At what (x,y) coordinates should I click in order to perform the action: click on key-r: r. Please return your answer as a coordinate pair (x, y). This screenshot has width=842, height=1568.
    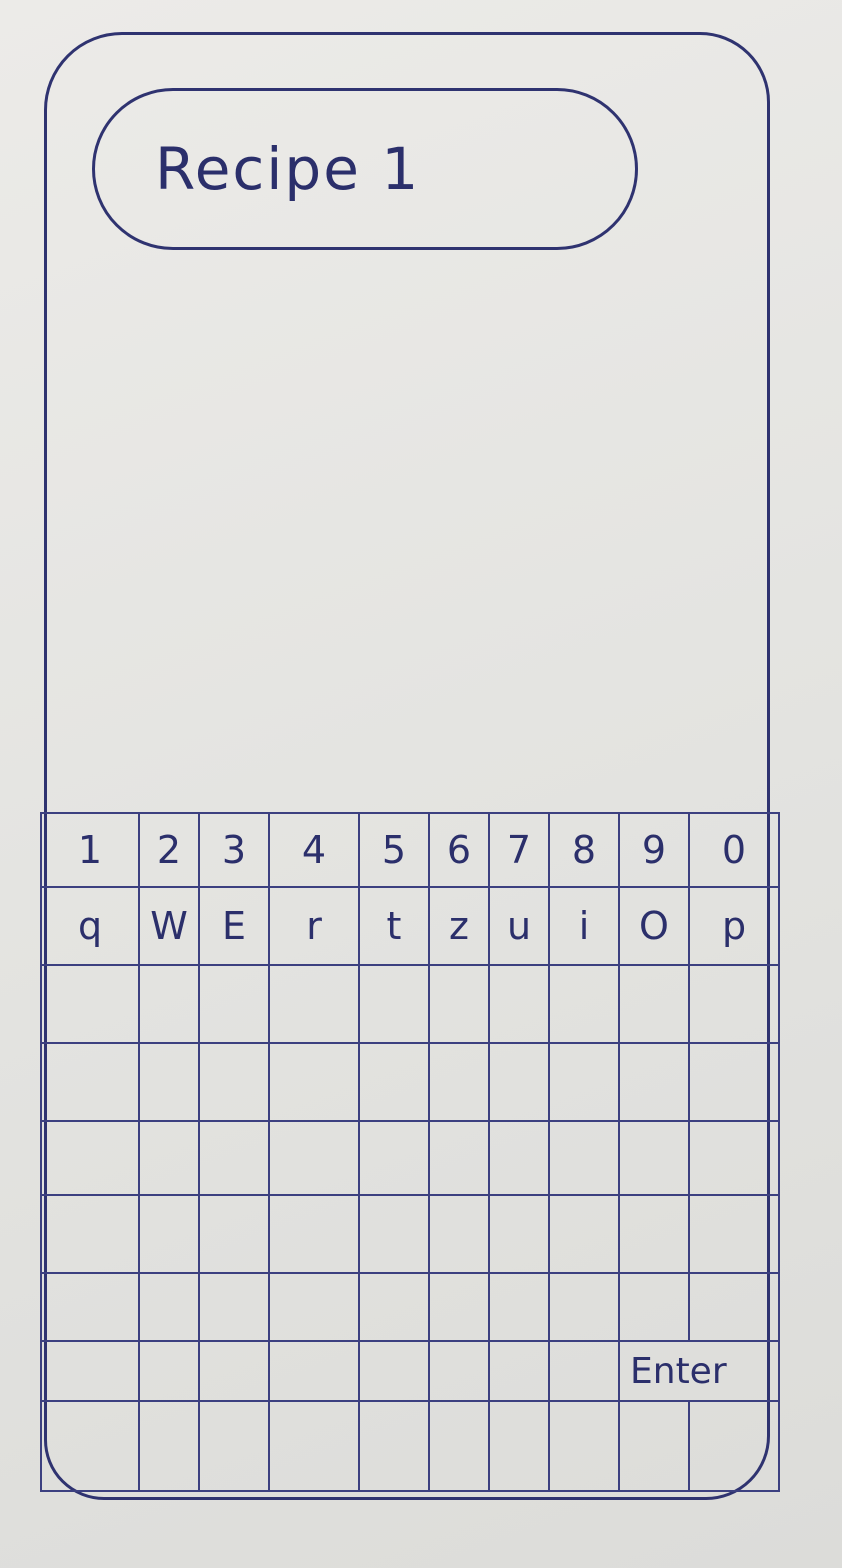
    Looking at the image, I should click on (315, 927).